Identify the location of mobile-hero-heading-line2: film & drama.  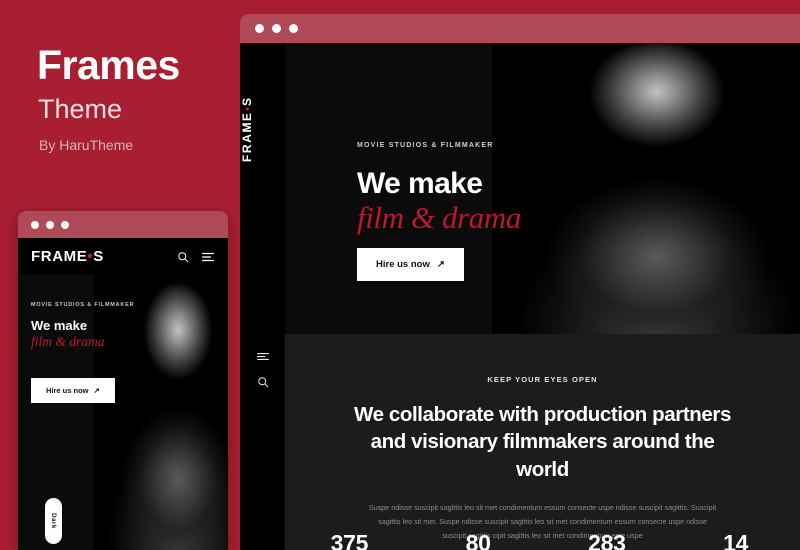
(68, 341).